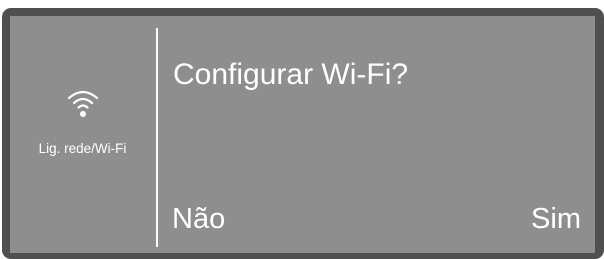 This screenshot has height=259, width=604. What do you see at coordinates (556, 219) in the screenshot?
I see `yes-button: Sim` at bounding box center [556, 219].